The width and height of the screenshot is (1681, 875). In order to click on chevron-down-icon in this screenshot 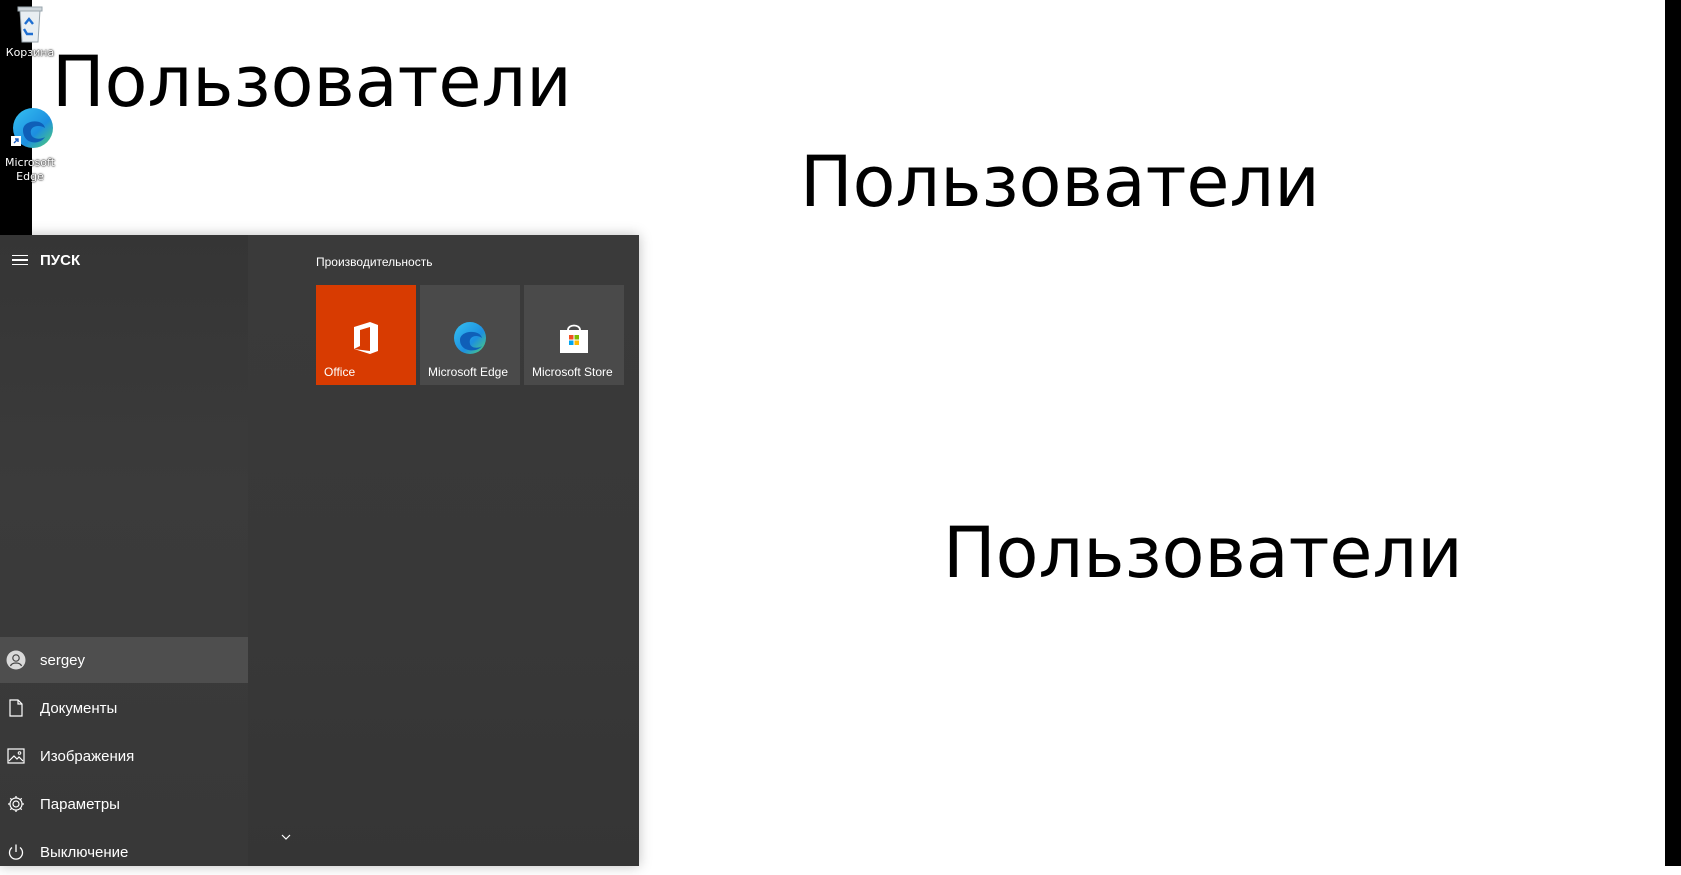, I will do `click(286, 837)`.